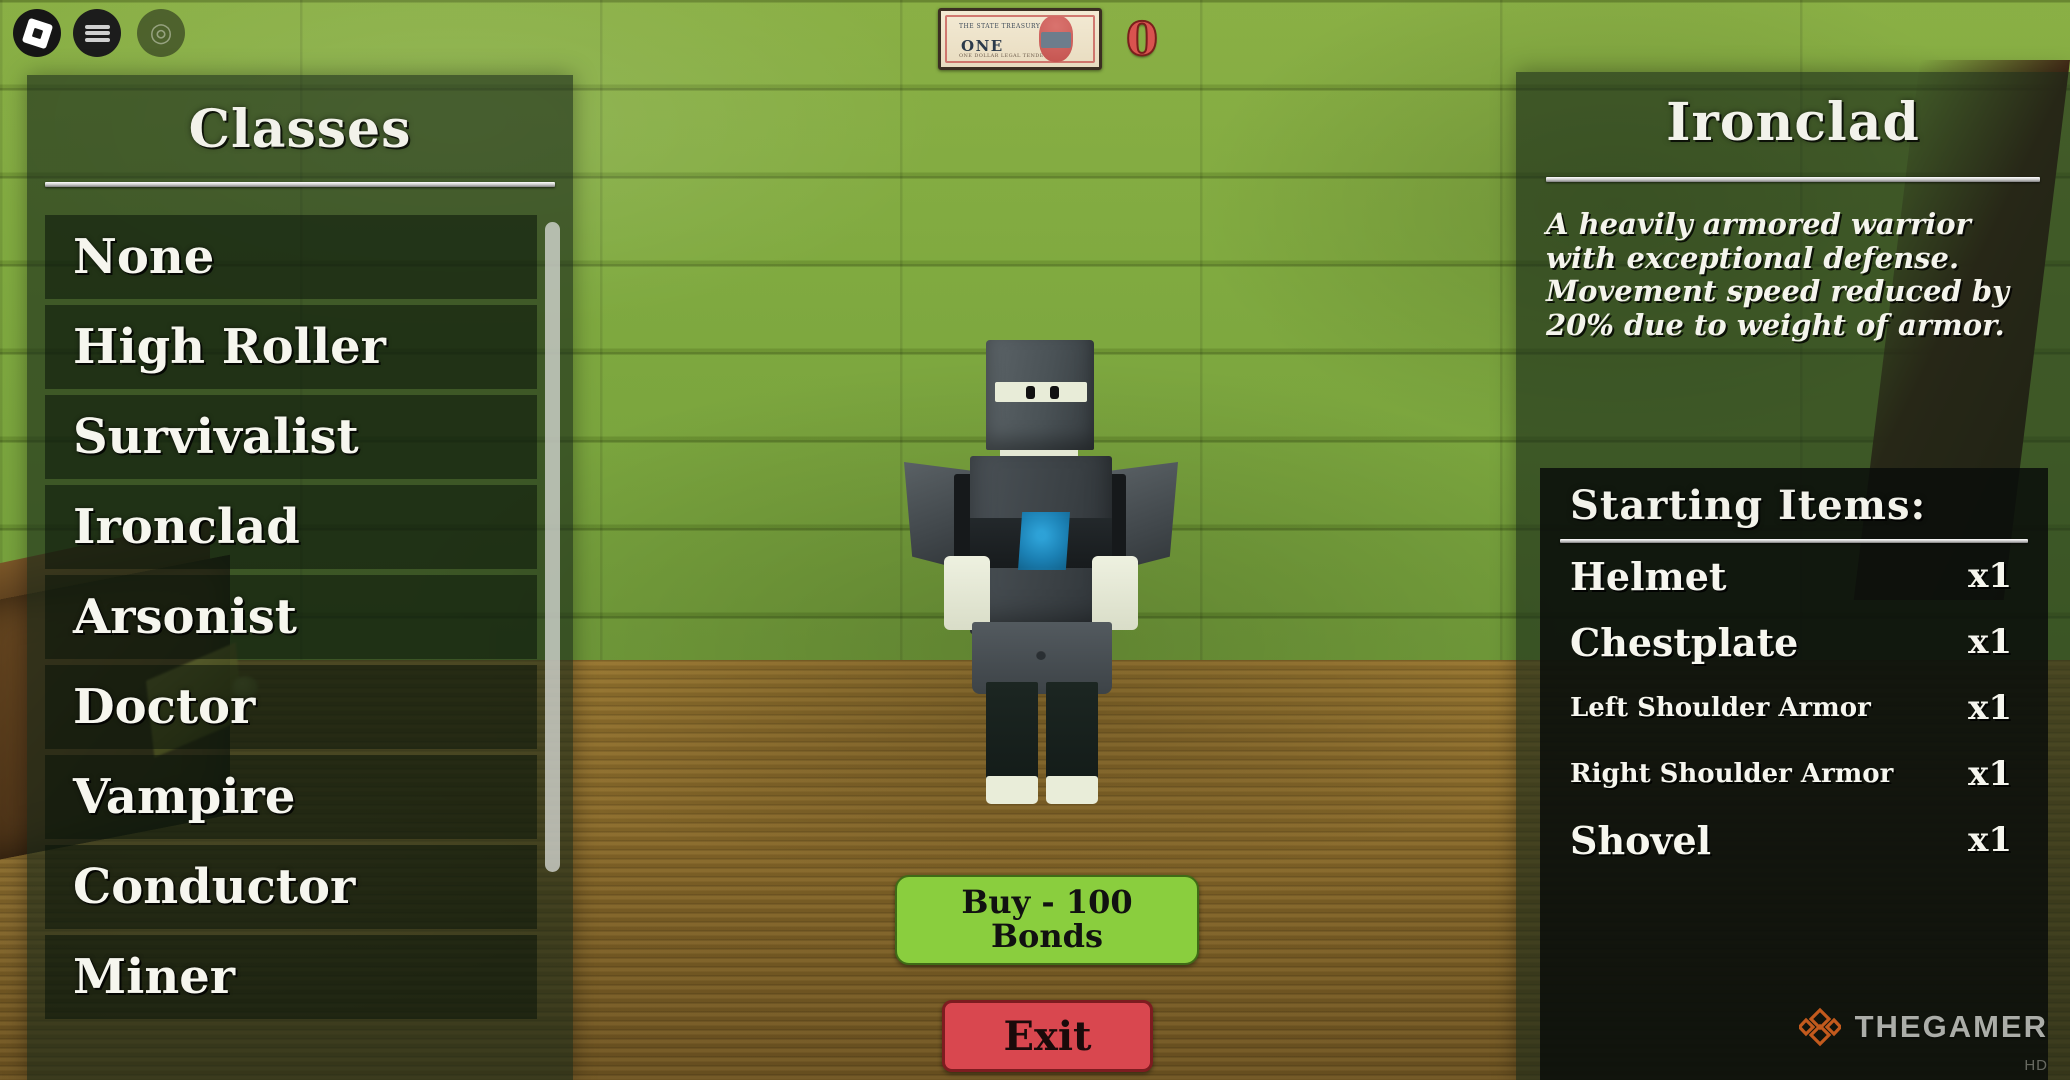 The image size is (2070, 1080). What do you see at coordinates (1041, 392) in the screenshot?
I see `helmet-visor` at bounding box center [1041, 392].